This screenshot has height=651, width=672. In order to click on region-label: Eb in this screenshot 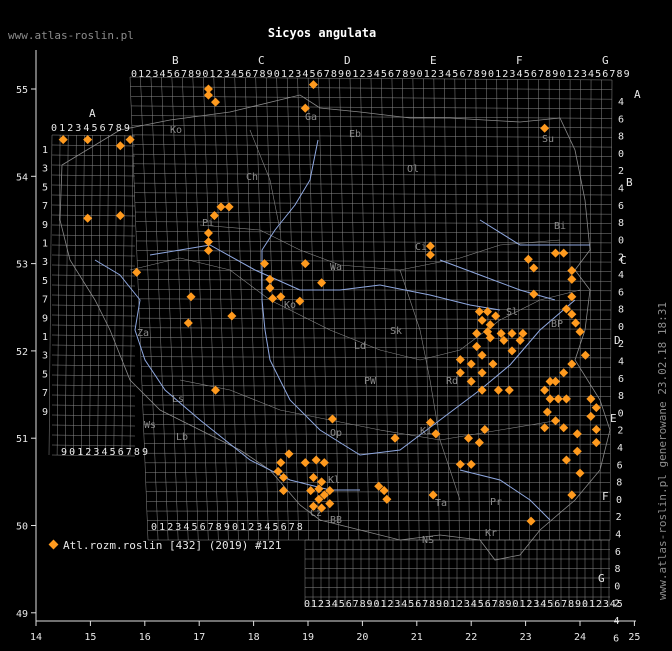, I will do `click(355, 134)`.